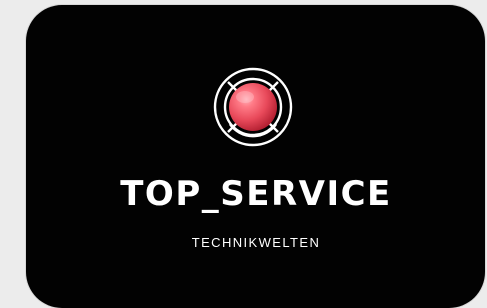 The width and height of the screenshot is (487, 308). Describe the element at coordinates (256, 194) in the screenshot. I see `brand-name: TOP_SERVICE` at that location.